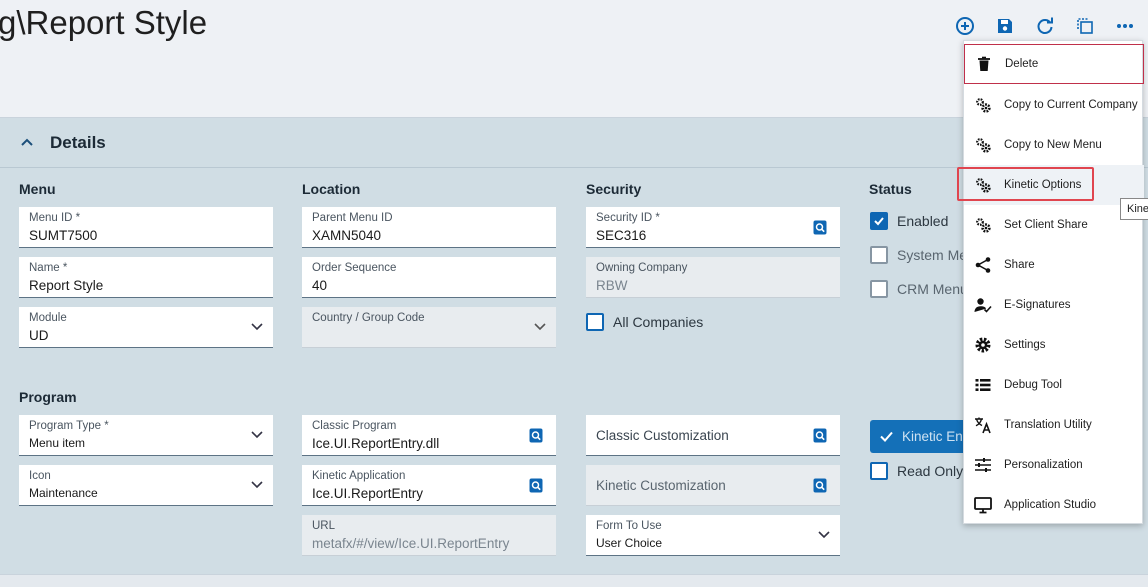 The height and width of the screenshot is (587, 1148). Describe the element at coordinates (429, 277) in the screenshot. I see `order-sequence-field: Order Sequence 40` at that location.